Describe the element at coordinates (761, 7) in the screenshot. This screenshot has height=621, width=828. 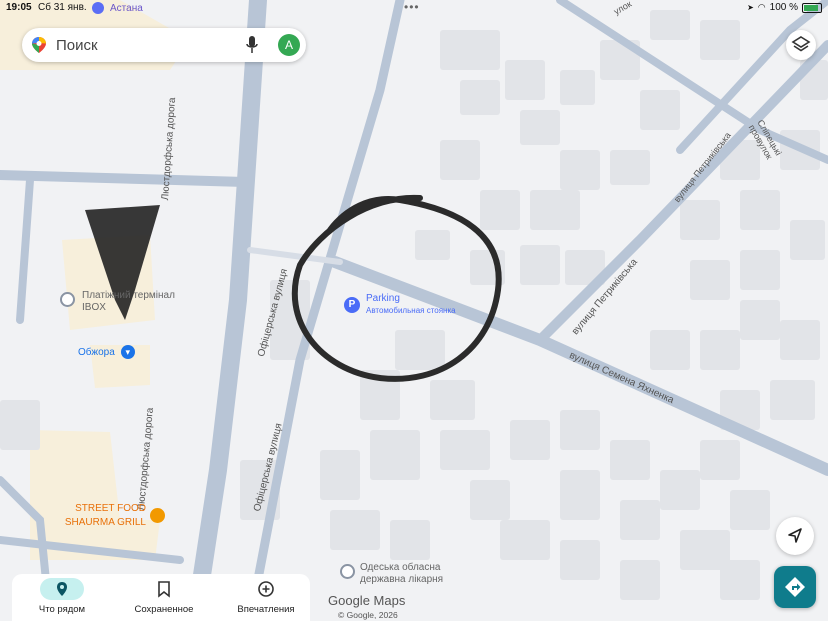
I see `wifi-icon: ◠` at that location.